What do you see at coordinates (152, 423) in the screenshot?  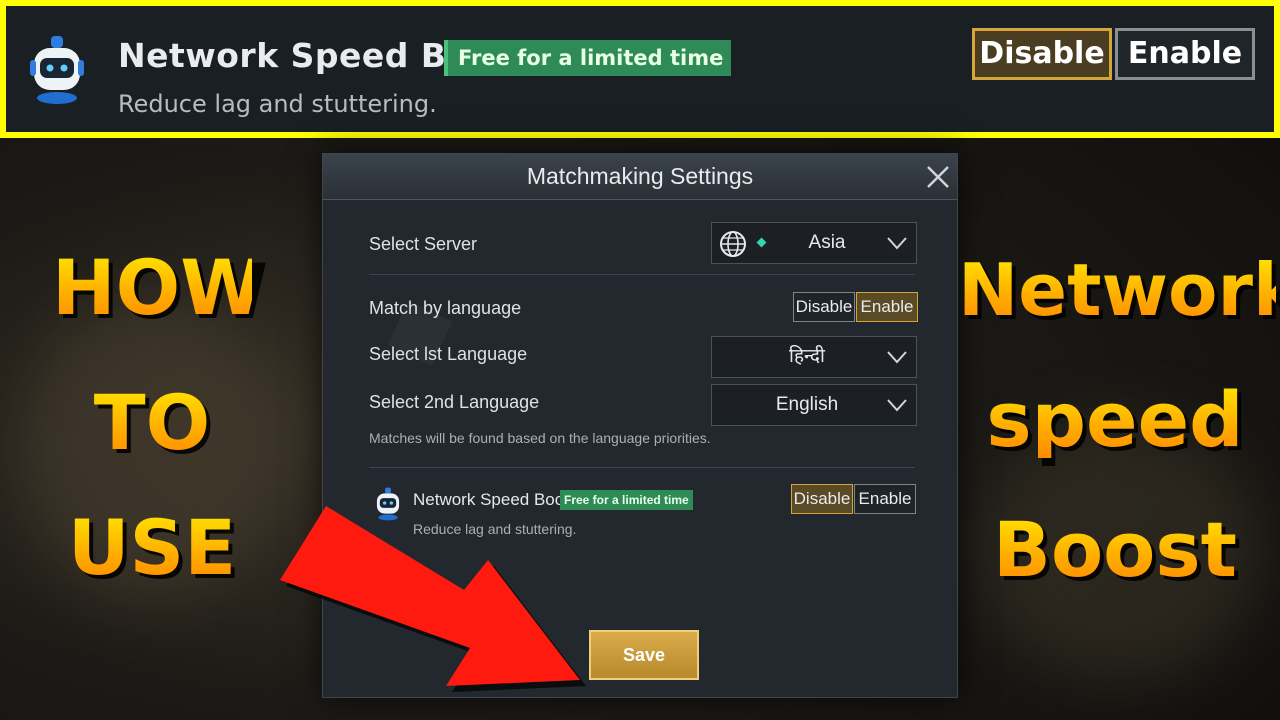 I see `overlay-left-line: TO` at bounding box center [152, 423].